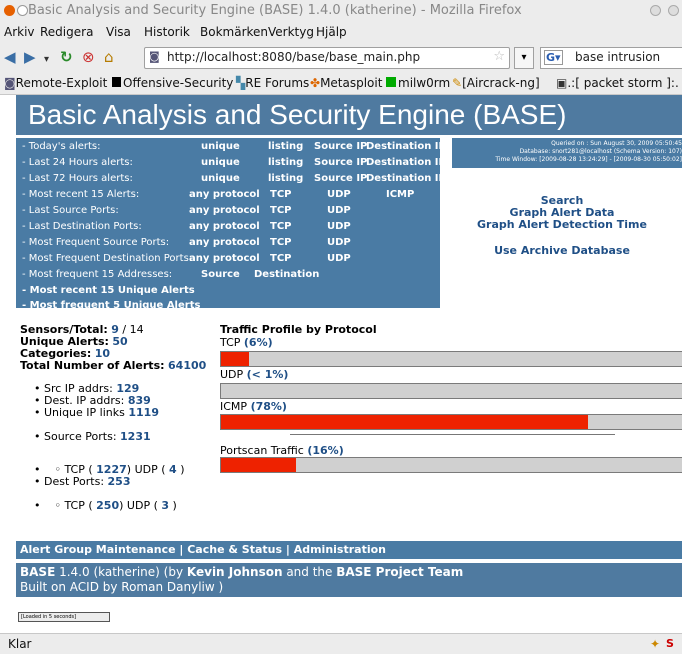 The image size is (682, 654). Describe the element at coordinates (404, 422) in the screenshot. I see `profile-icmp-fill` at that location.